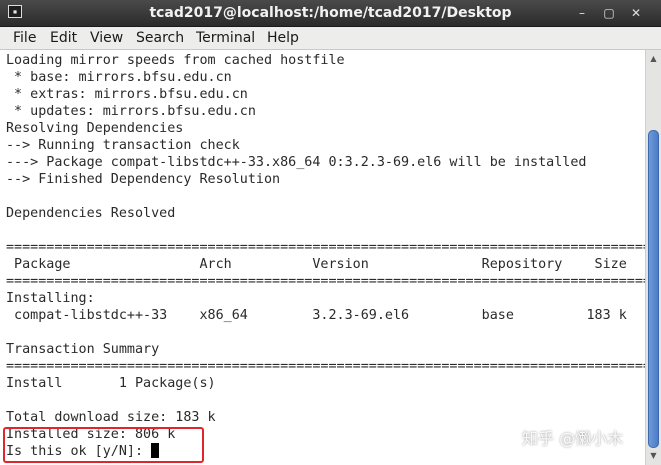 This screenshot has height=465, width=661. What do you see at coordinates (330, 38) in the screenshot?
I see `menu-bar: File Edit View Search Terminal Help` at bounding box center [330, 38].